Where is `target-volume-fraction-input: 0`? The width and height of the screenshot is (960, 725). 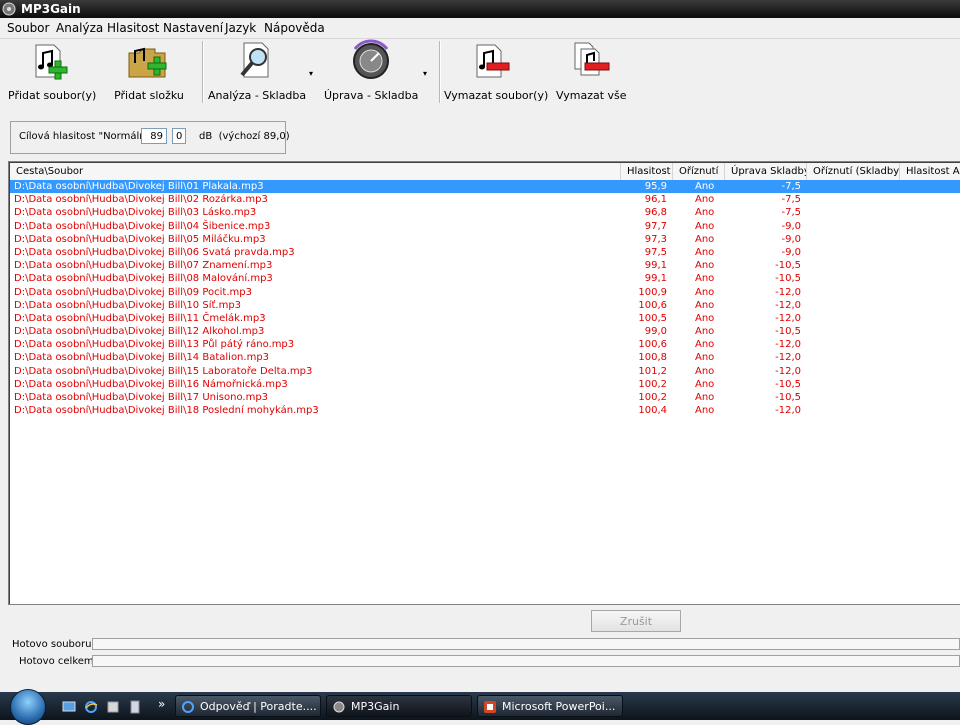
target-volume-fraction-input: 0 is located at coordinates (179, 136).